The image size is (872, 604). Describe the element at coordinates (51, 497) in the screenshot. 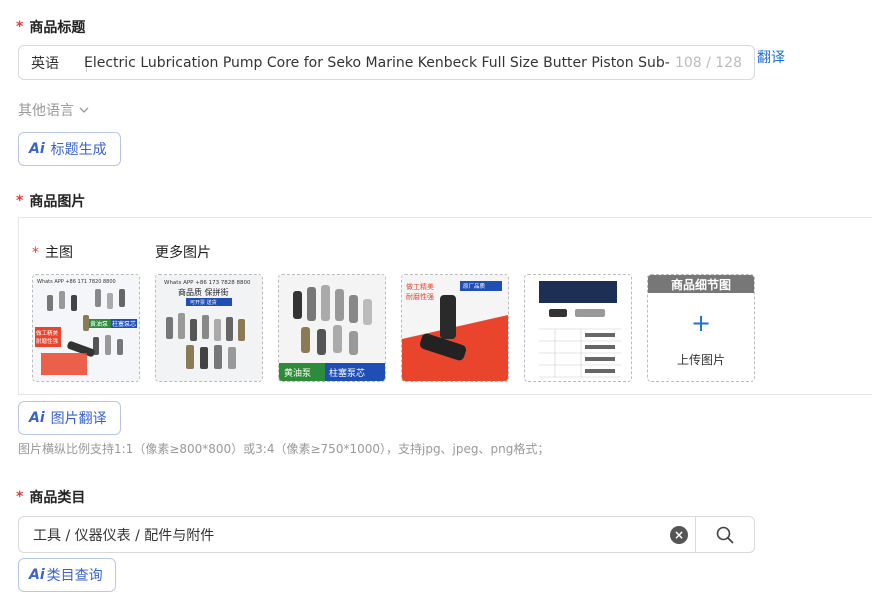

I see `category-label: * 商品类目` at that location.